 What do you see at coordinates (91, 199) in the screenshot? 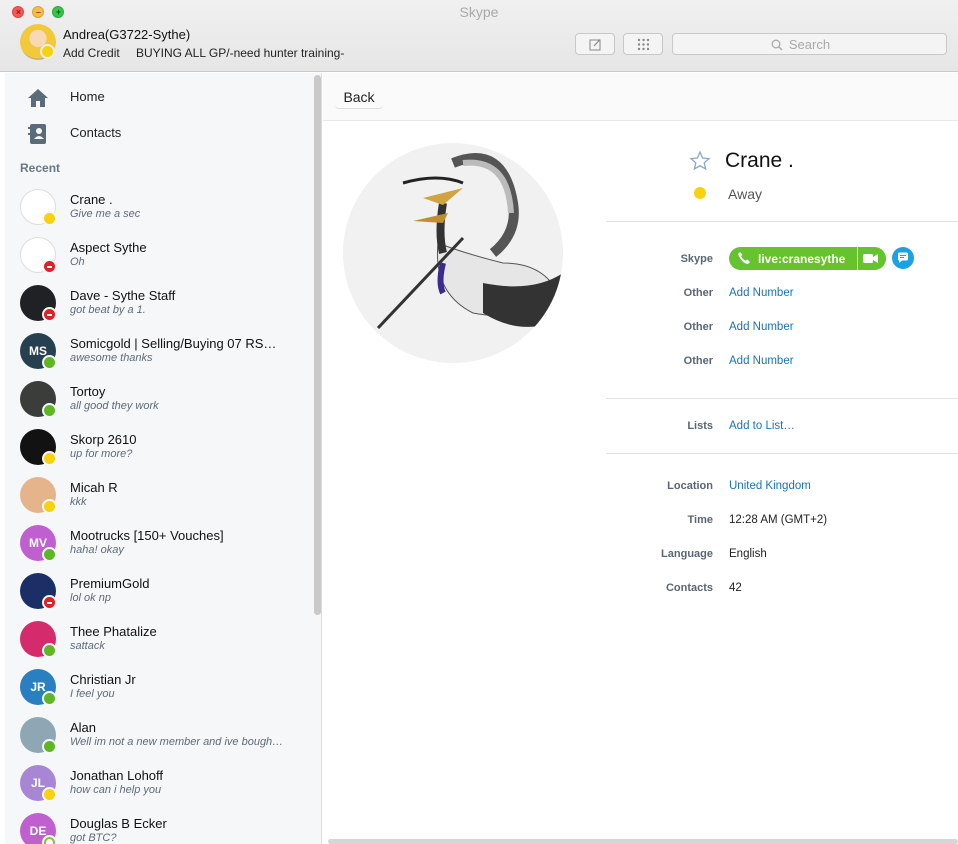
I see `contact-name: Crane .` at bounding box center [91, 199].